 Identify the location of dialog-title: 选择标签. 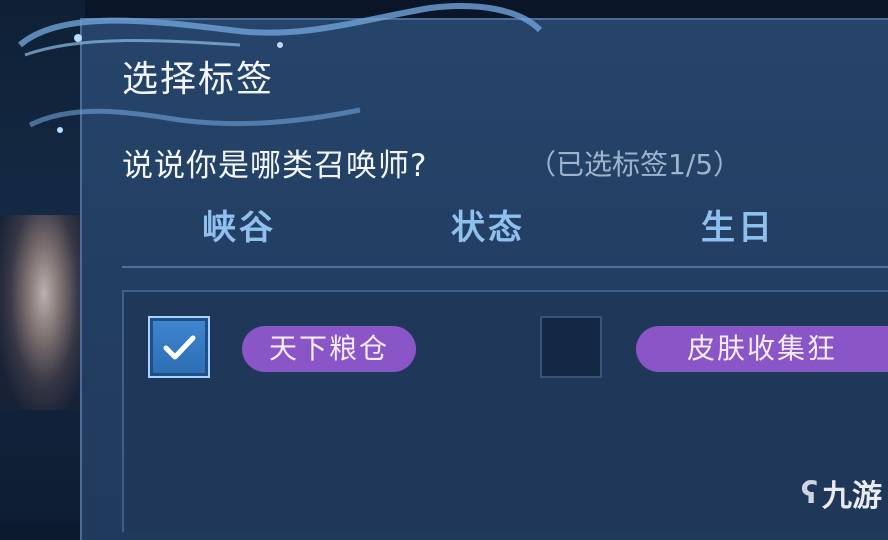
(198, 79).